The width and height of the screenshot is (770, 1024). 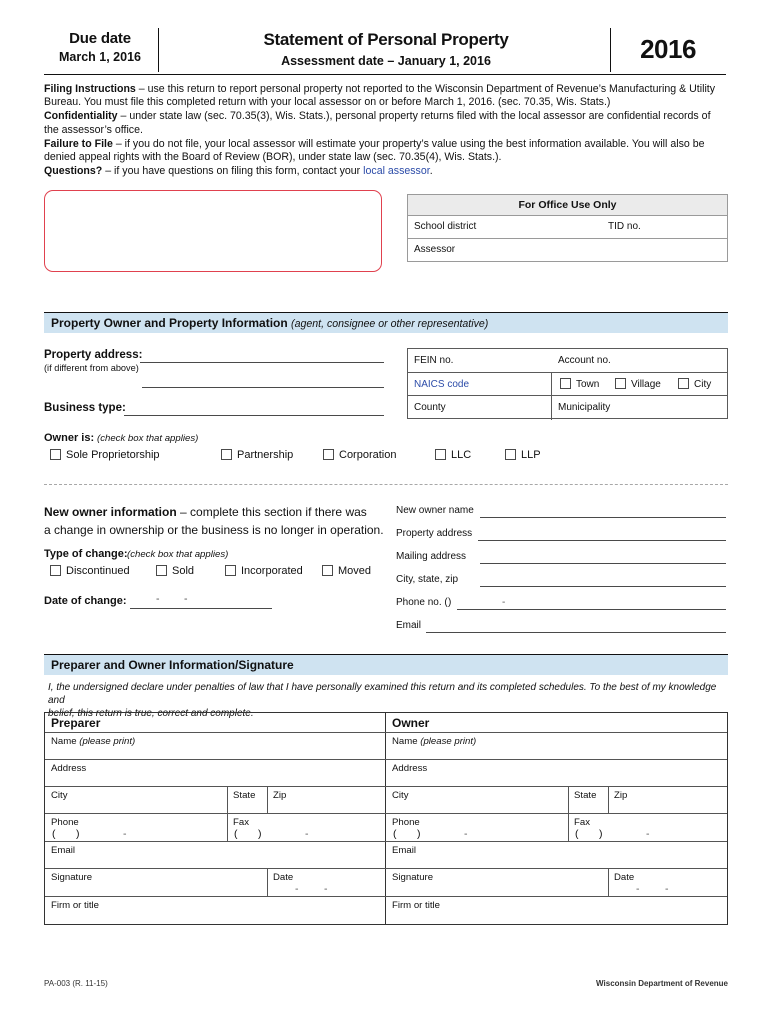 I want to click on owner-address-cell: Address, so click(x=556, y=773).